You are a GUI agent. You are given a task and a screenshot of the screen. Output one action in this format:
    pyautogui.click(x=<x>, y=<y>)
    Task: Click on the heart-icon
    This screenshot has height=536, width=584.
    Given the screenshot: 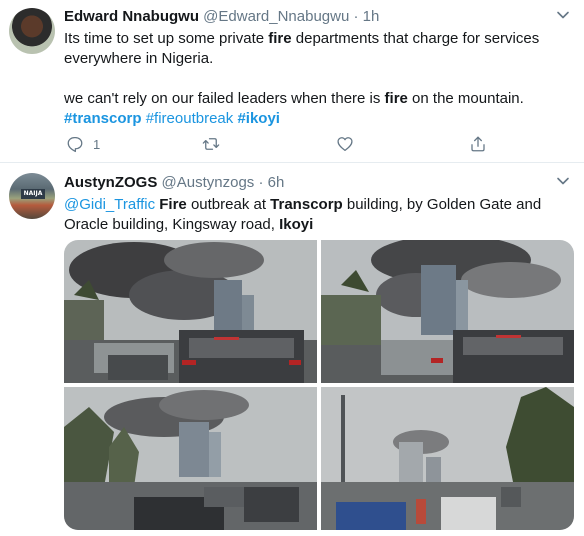 What is the action you would take?
    pyautogui.click(x=345, y=144)
    